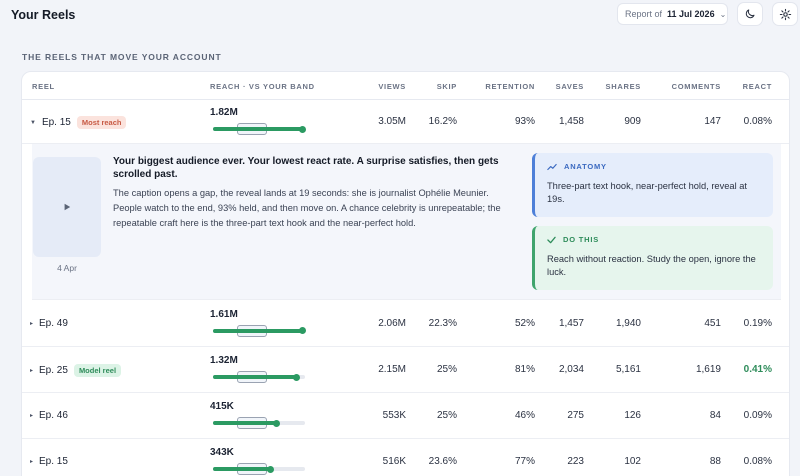  What do you see at coordinates (570, 86) in the screenshot?
I see `col-saves: SAVES` at bounding box center [570, 86].